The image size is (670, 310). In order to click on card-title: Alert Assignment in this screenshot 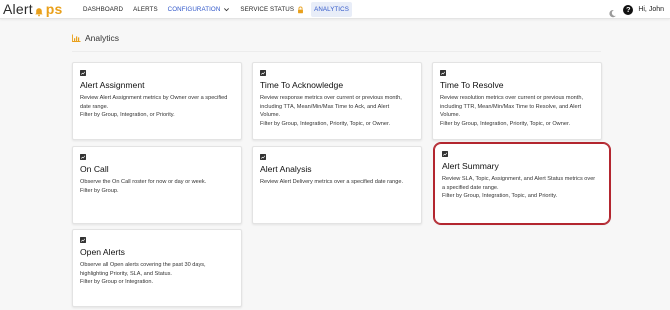, I will do `click(112, 85)`.